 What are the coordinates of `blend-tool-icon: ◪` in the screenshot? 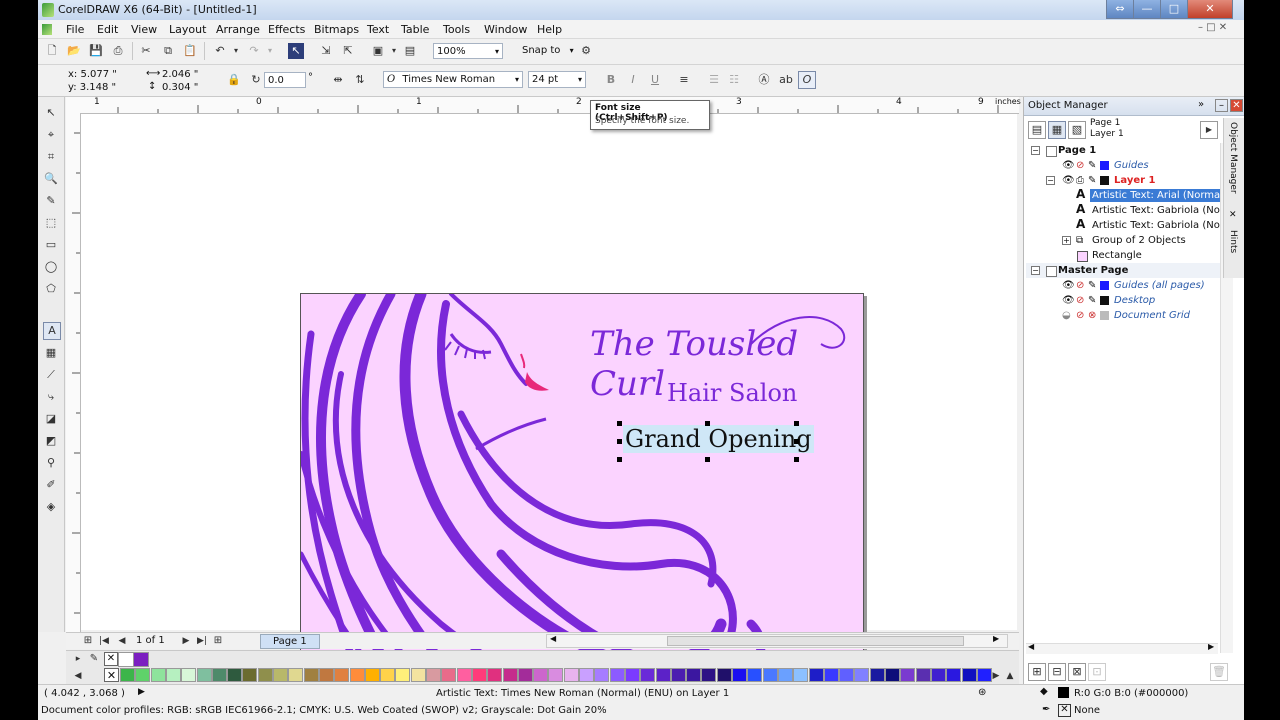 It's located at (51, 419).